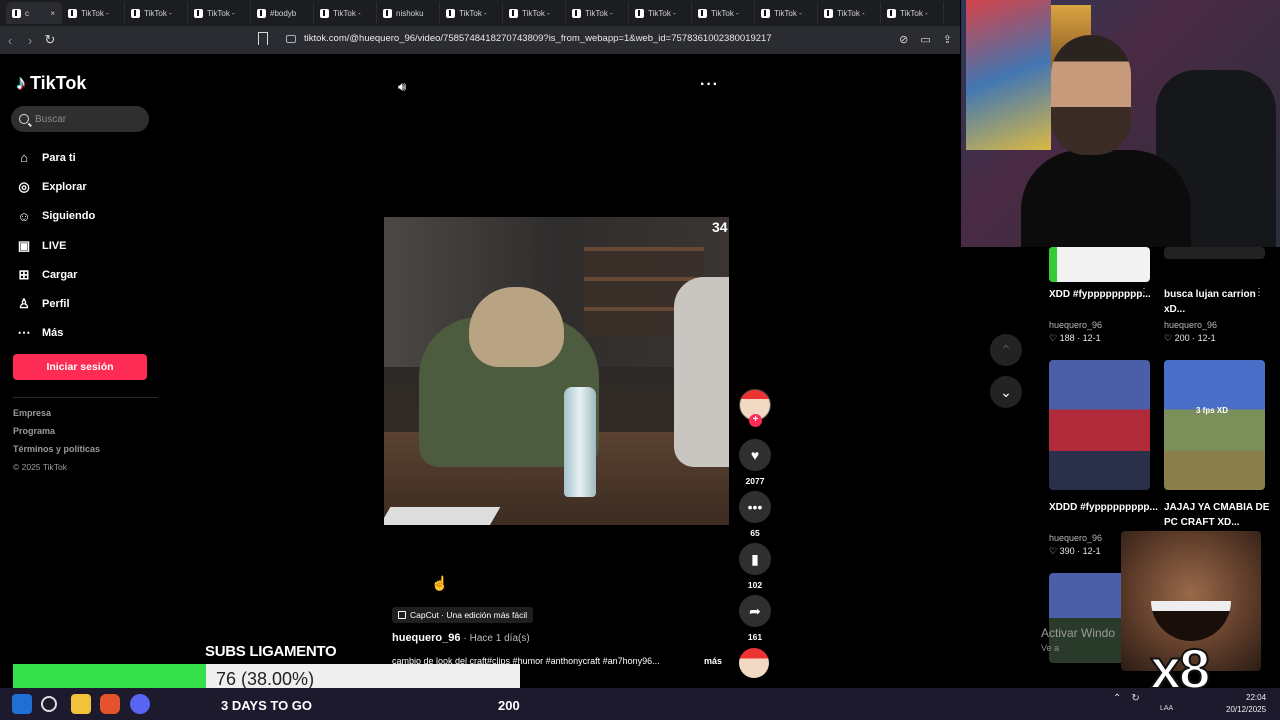 The image size is (1280, 720). What do you see at coordinates (140, 704) in the screenshot?
I see `discord-icon` at bounding box center [140, 704].